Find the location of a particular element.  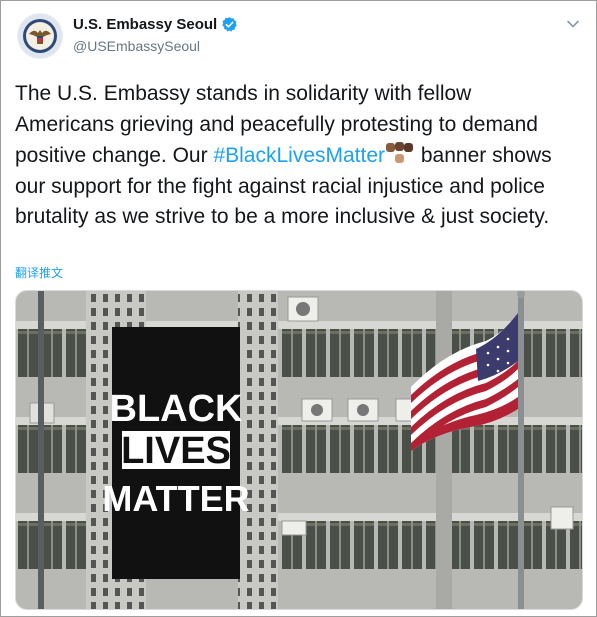

hashtag-link: #BlackLivesMatter is located at coordinates (299, 155).